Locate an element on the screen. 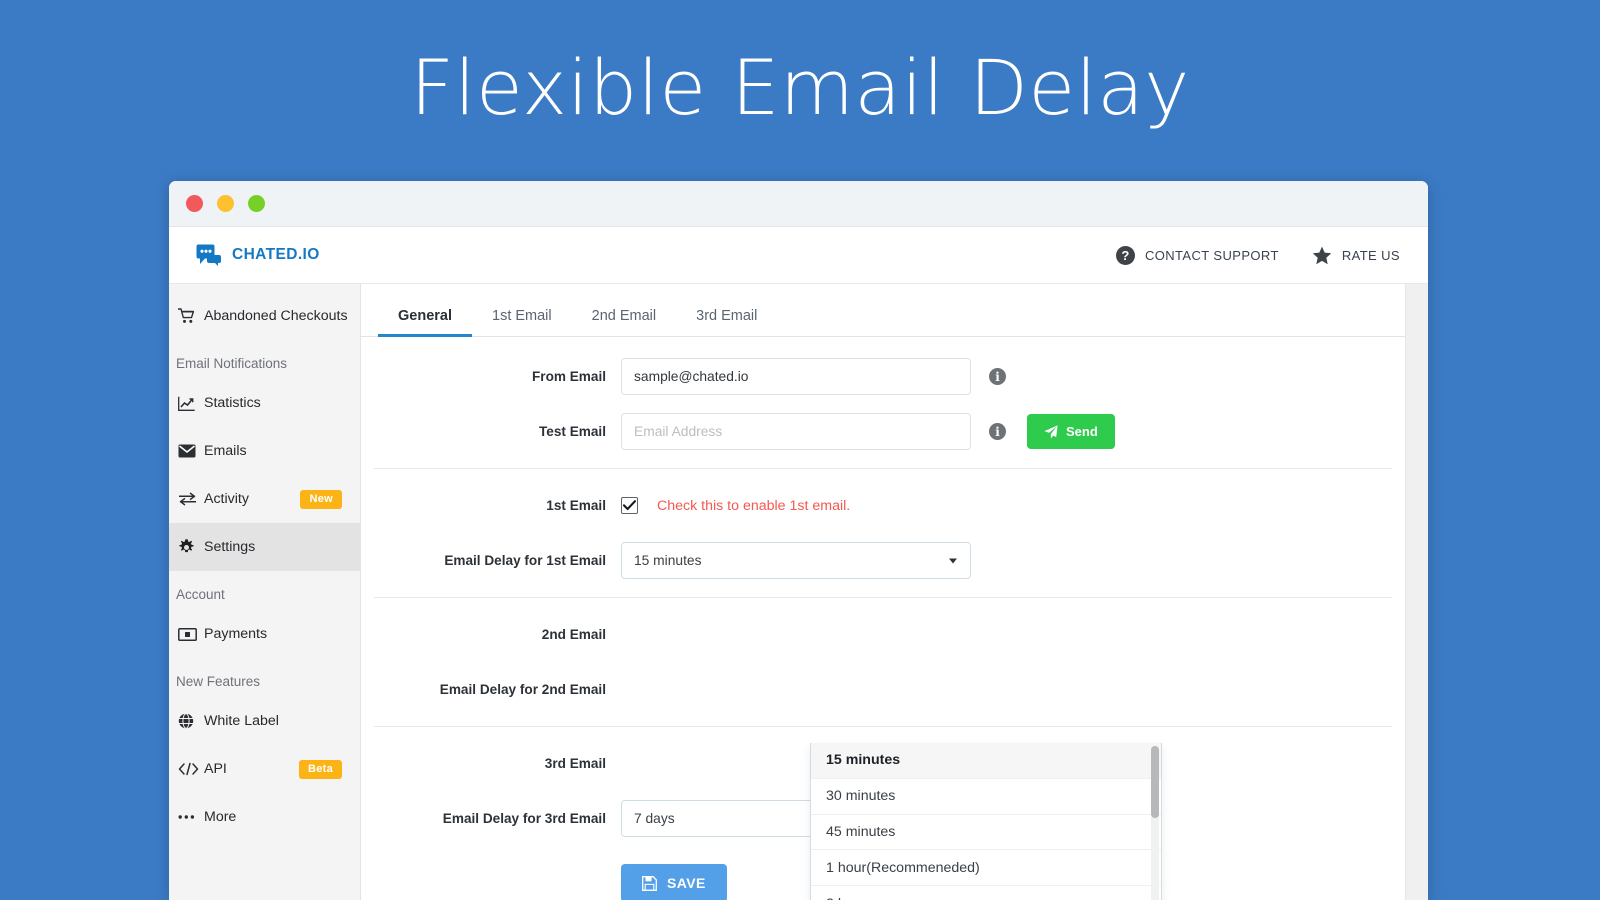 The width and height of the screenshot is (1600, 900). dropdown-option: 1 hour(Recommeneded) is located at coordinates (986, 868).